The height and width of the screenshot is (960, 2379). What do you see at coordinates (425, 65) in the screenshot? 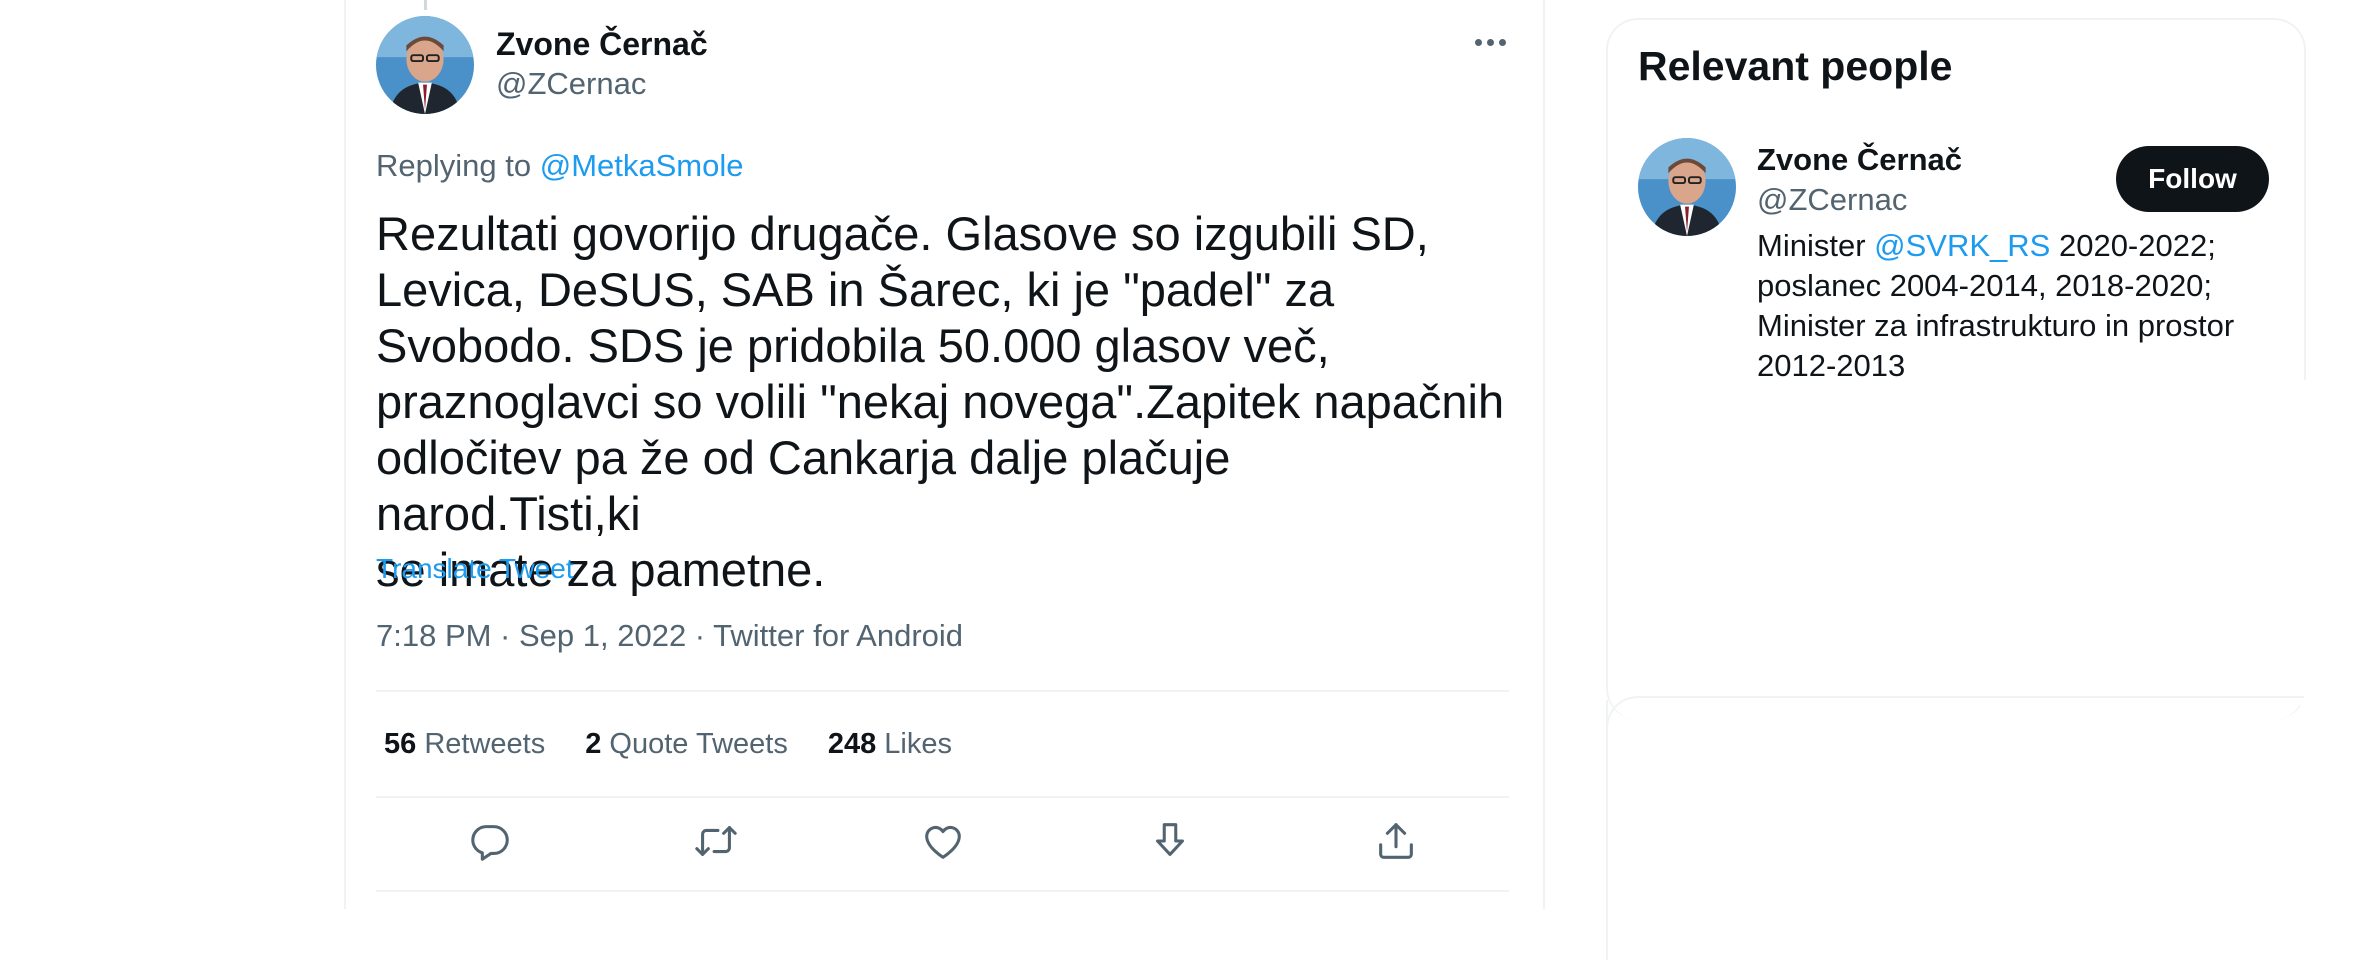
I see `tweet-author-avatar` at bounding box center [425, 65].